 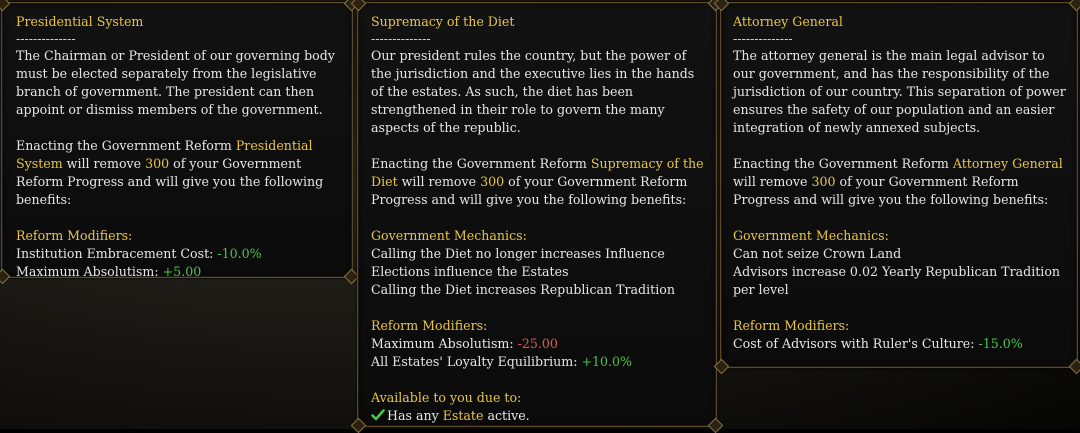 What do you see at coordinates (539, 416) in the screenshot?
I see `available-row: Has any Estate active.` at bounding box center [539, 416].